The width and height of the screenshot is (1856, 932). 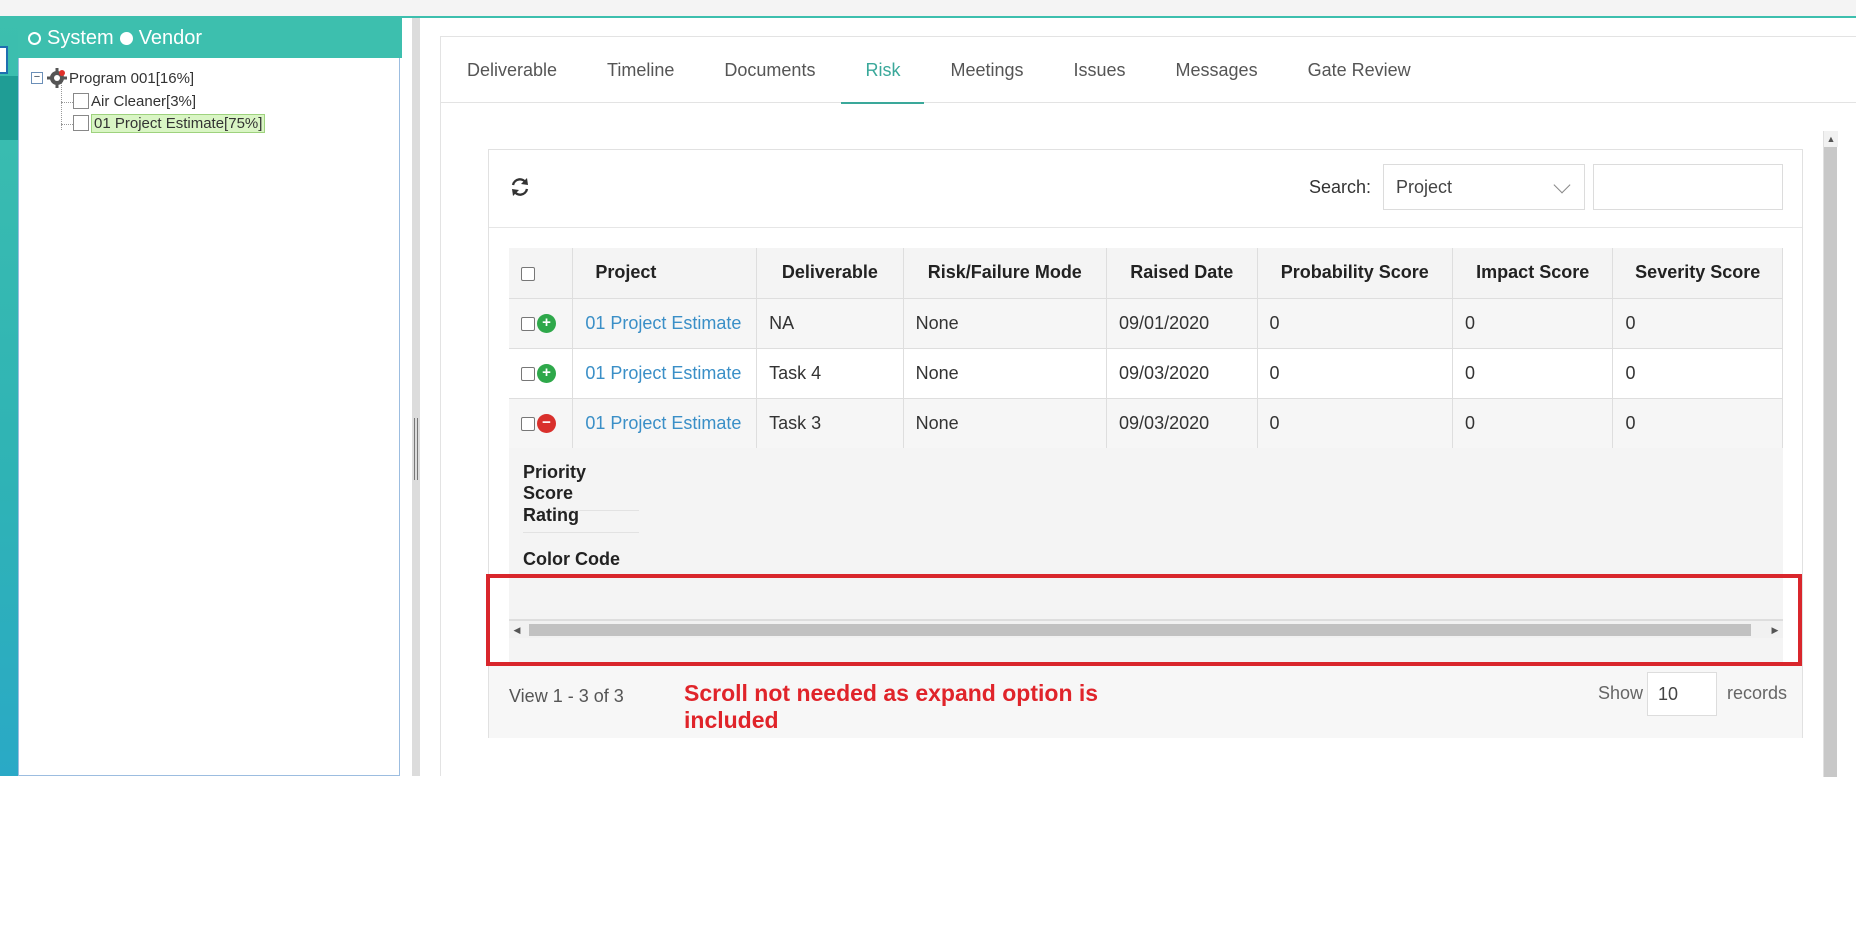 I want to click on collapse-icon: −, so click(x=37, y=78).